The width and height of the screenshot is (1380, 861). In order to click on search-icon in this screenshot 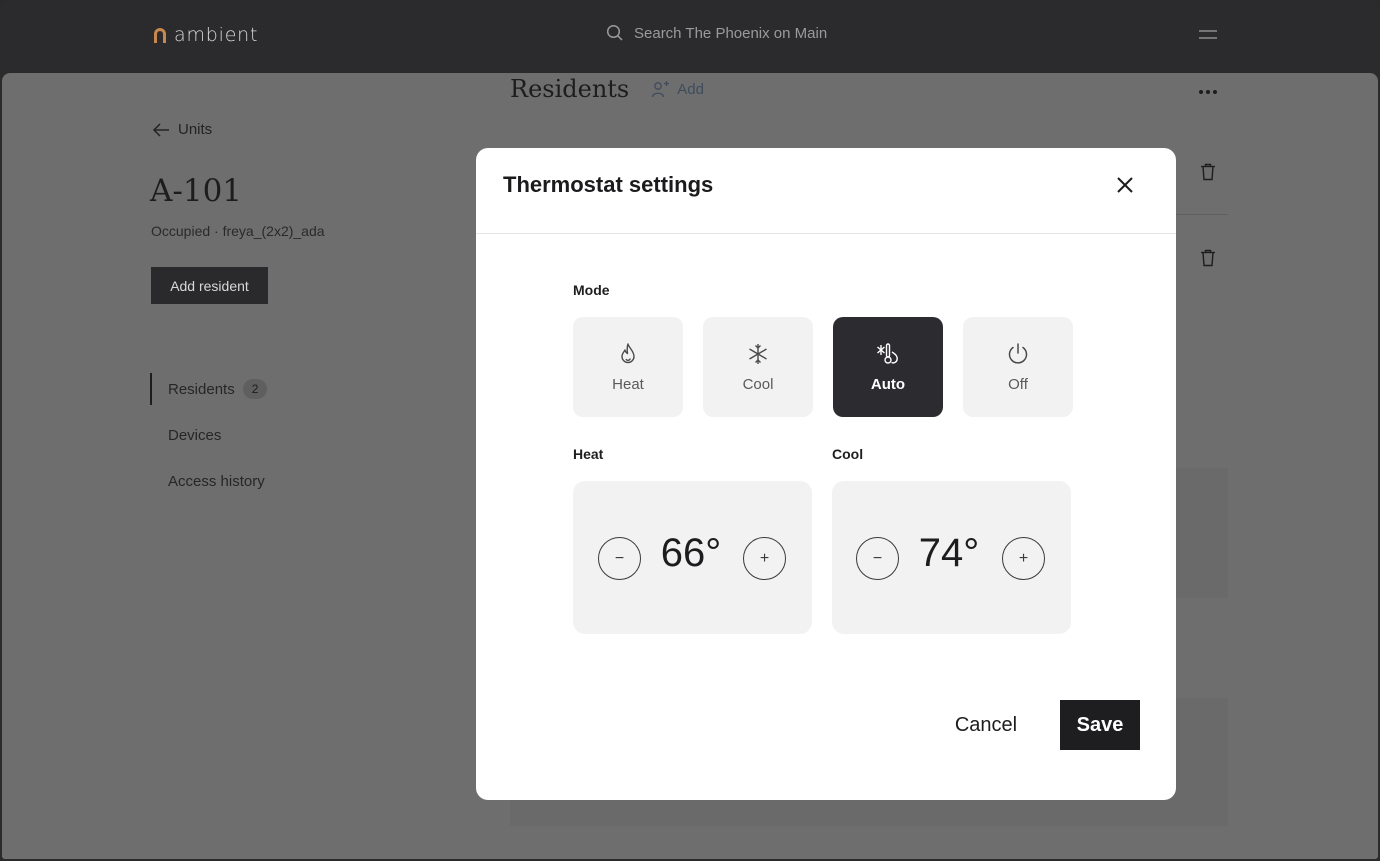, I will do `click(614, 32)`.